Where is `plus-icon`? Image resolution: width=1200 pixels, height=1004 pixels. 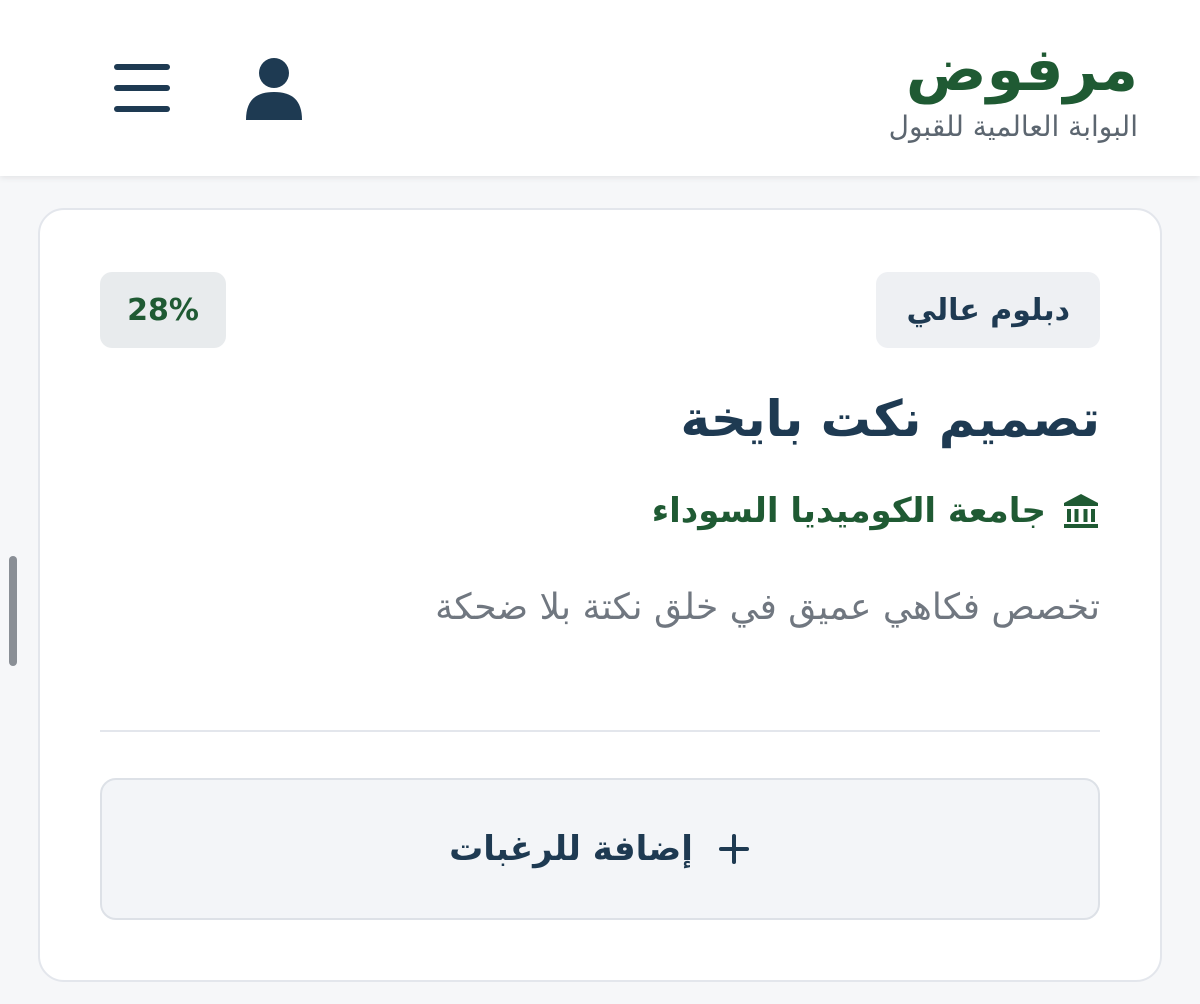
plus-icon is located at coordinates (733, 849).